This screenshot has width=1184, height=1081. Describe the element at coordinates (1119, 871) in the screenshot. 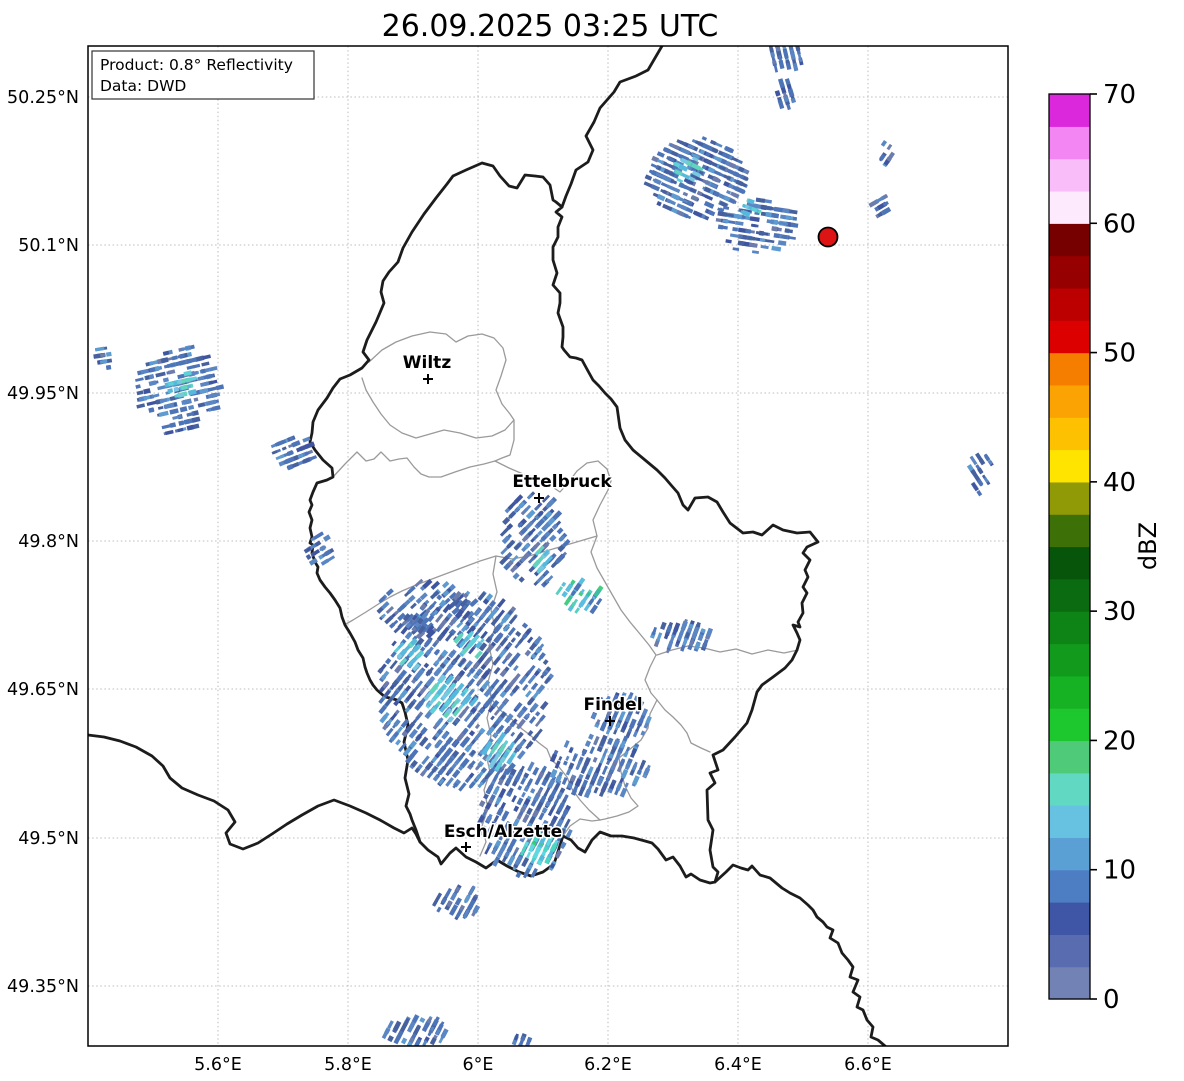

I see `colorbar-tick-label: 10` at that location.